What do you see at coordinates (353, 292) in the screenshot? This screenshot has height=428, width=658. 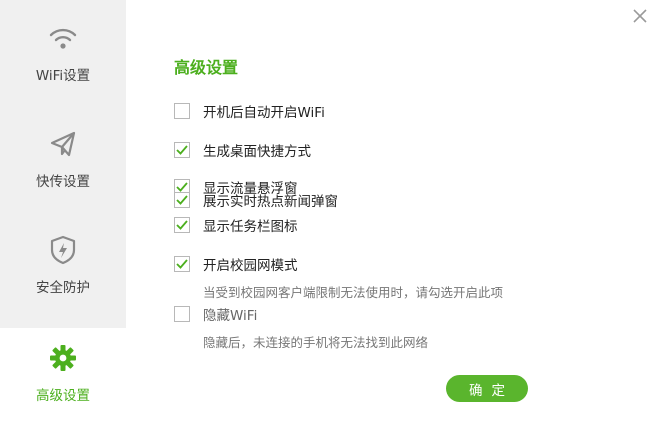 I see `option-hint: 当受到校园网客户端限制无法使用时，请勾选开启此项` at bounding box center [353, 292].